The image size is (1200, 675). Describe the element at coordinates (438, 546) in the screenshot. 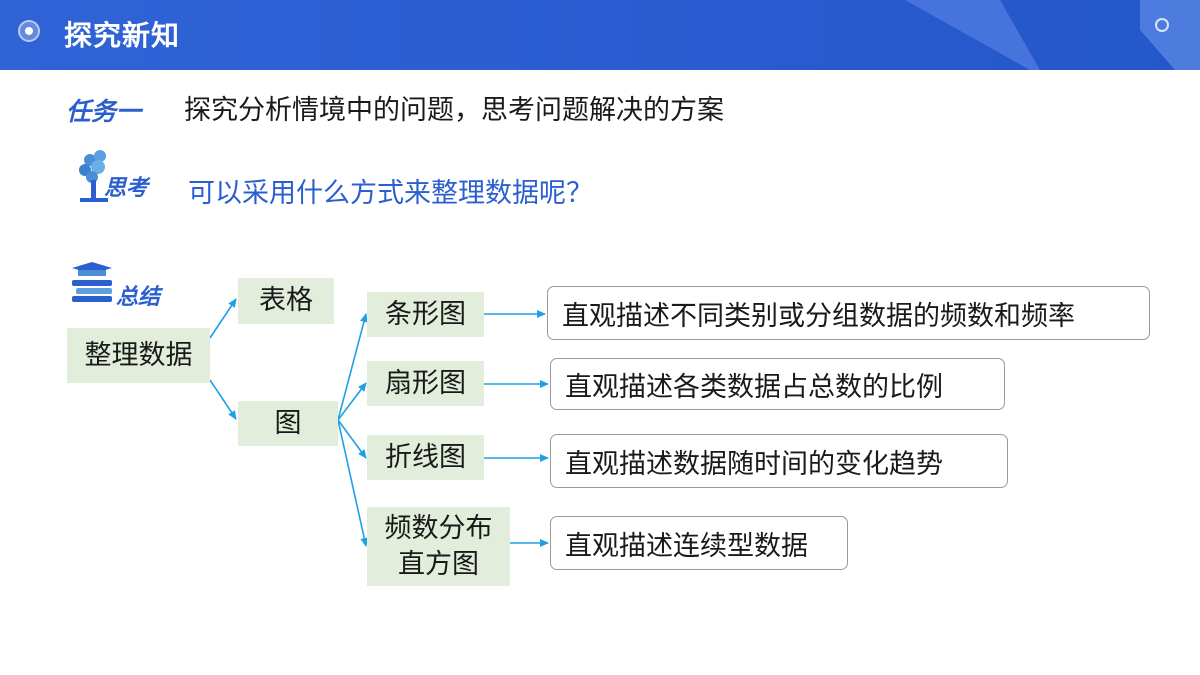

I see `node-histogram: 频数分布 直方图` at that location.